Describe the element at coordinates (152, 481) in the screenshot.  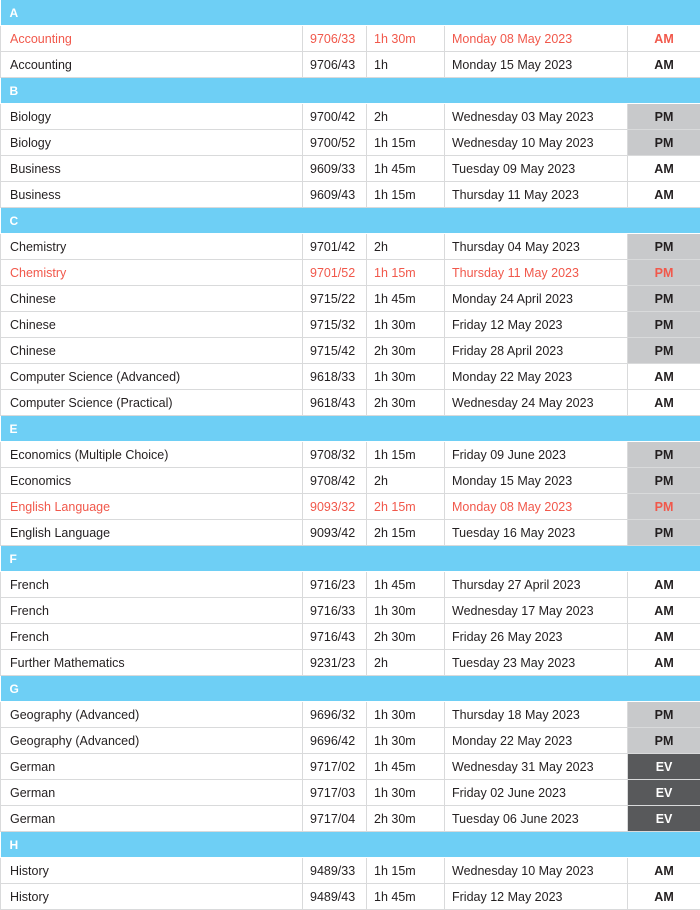
I see `cell-subject: Economics` at that location.